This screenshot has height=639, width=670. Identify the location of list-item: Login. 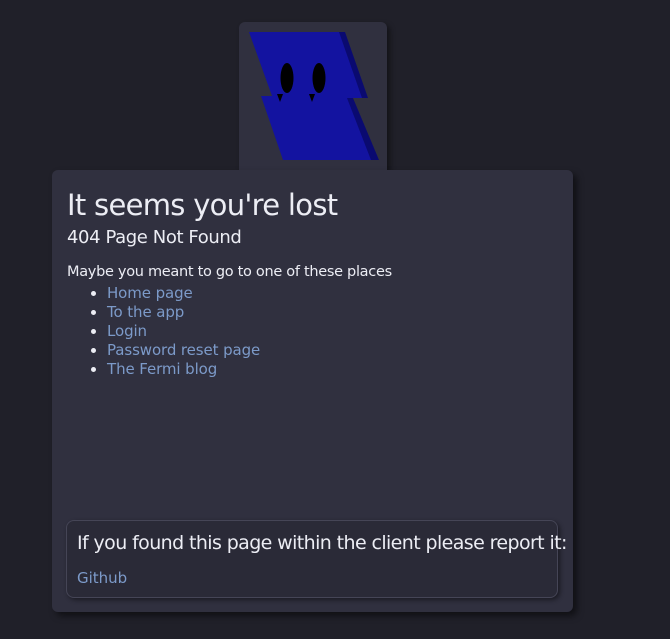
(183, 331).